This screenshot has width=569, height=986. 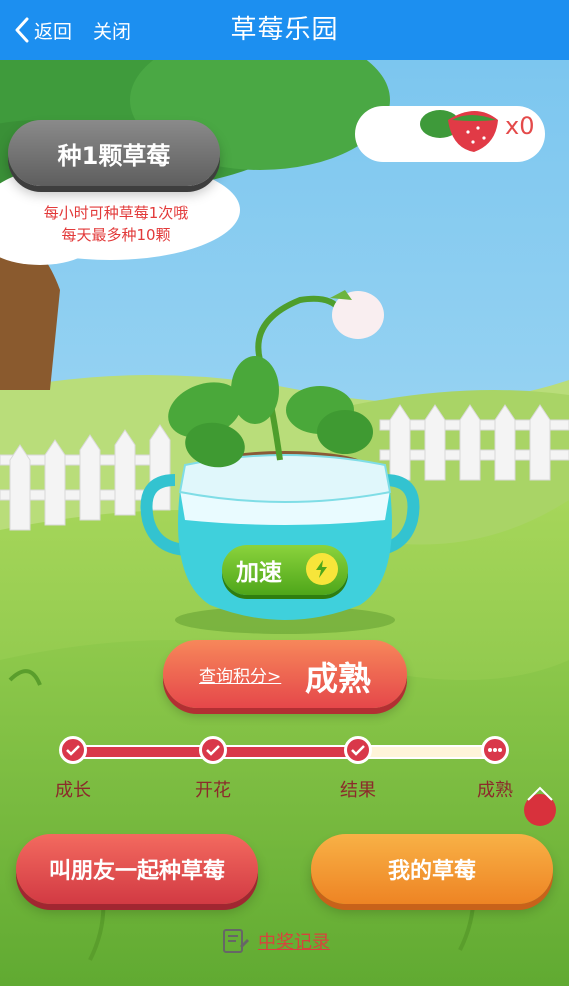 I want to click on progress-track-remaining, so click(x=426, y=752).